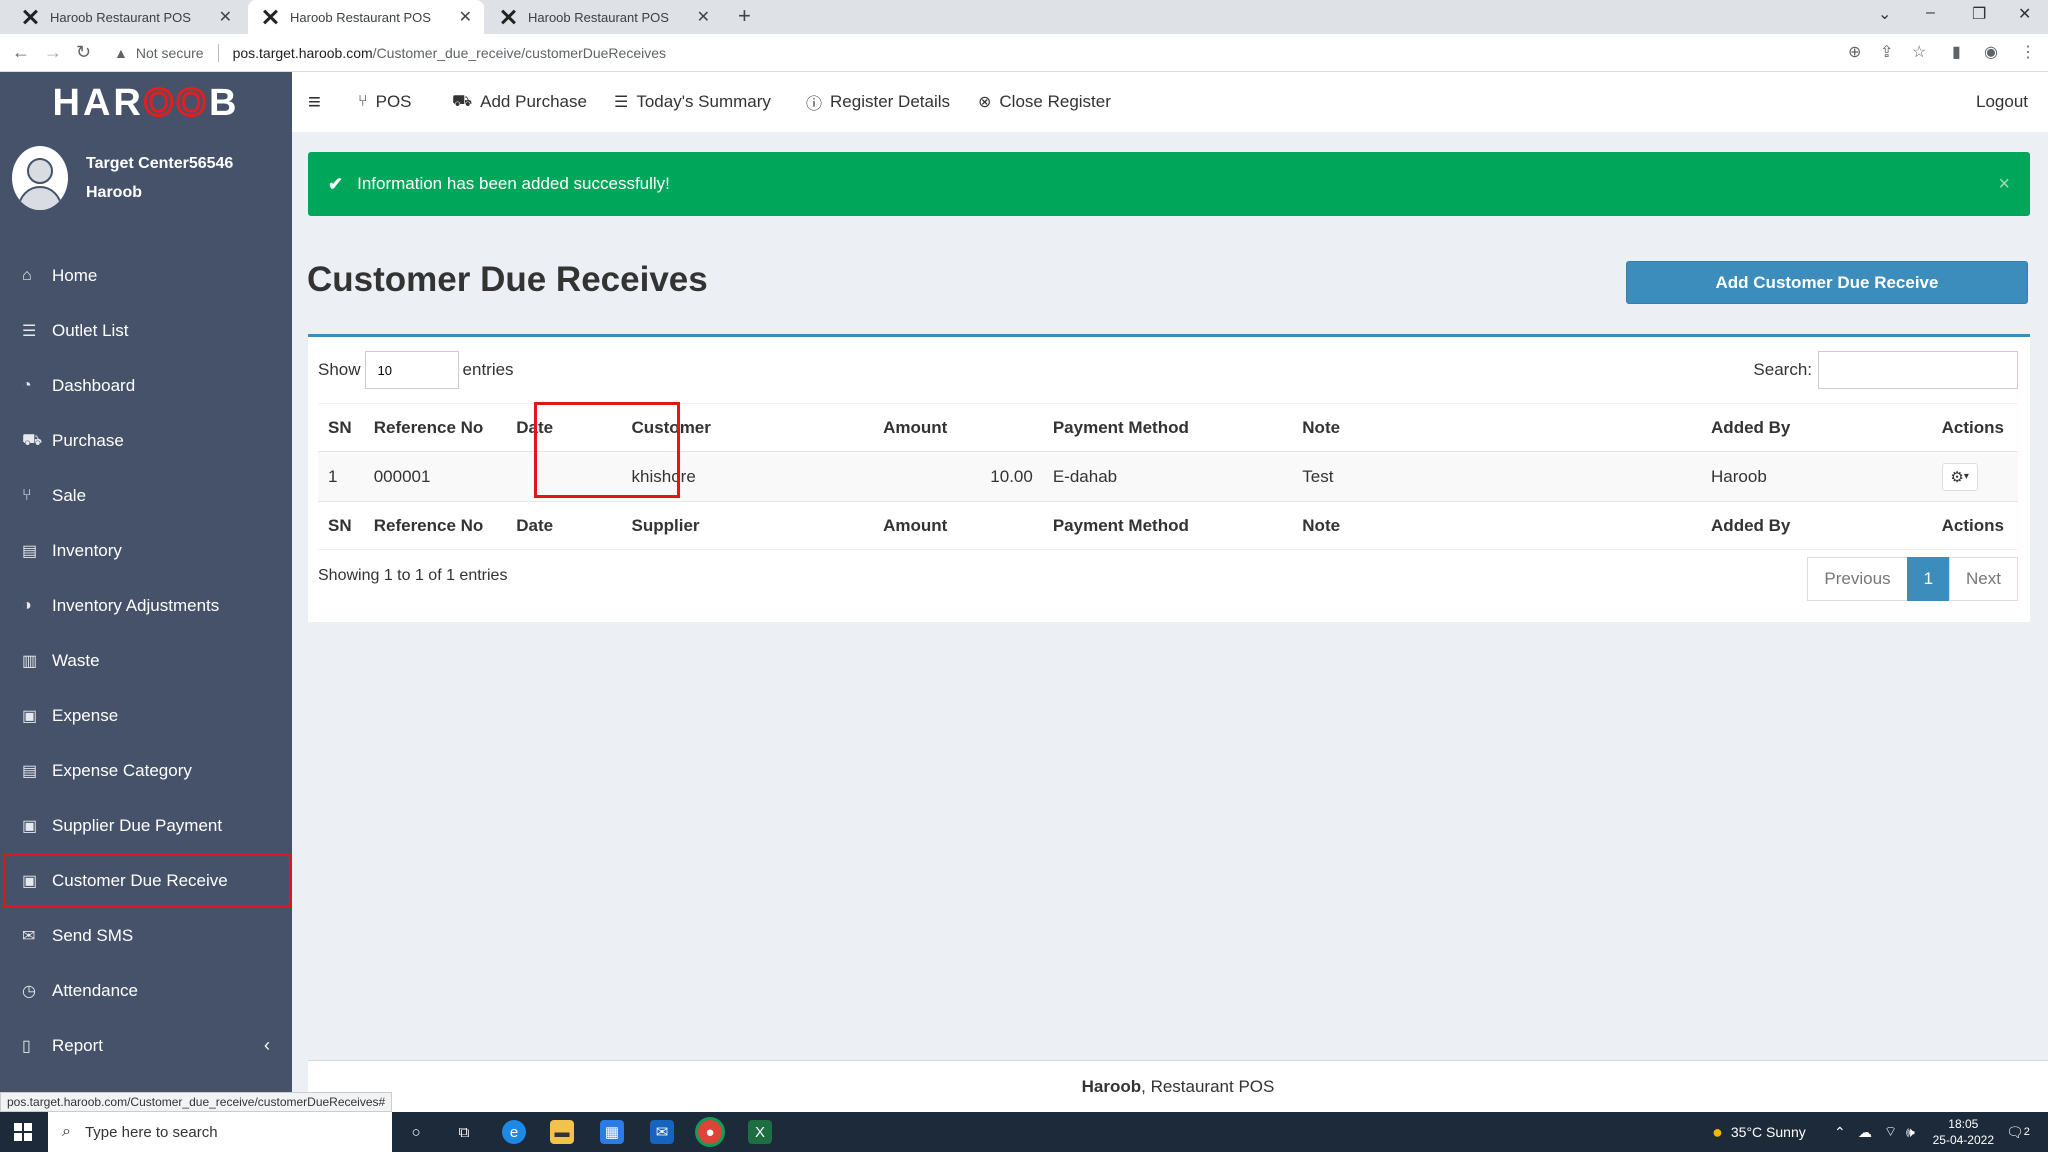  What do you see at coordinates (220, 1132) in the screenshot?
I see `taskbar-search: ⌕ Type here to search` at bounding box center [220, 1132].